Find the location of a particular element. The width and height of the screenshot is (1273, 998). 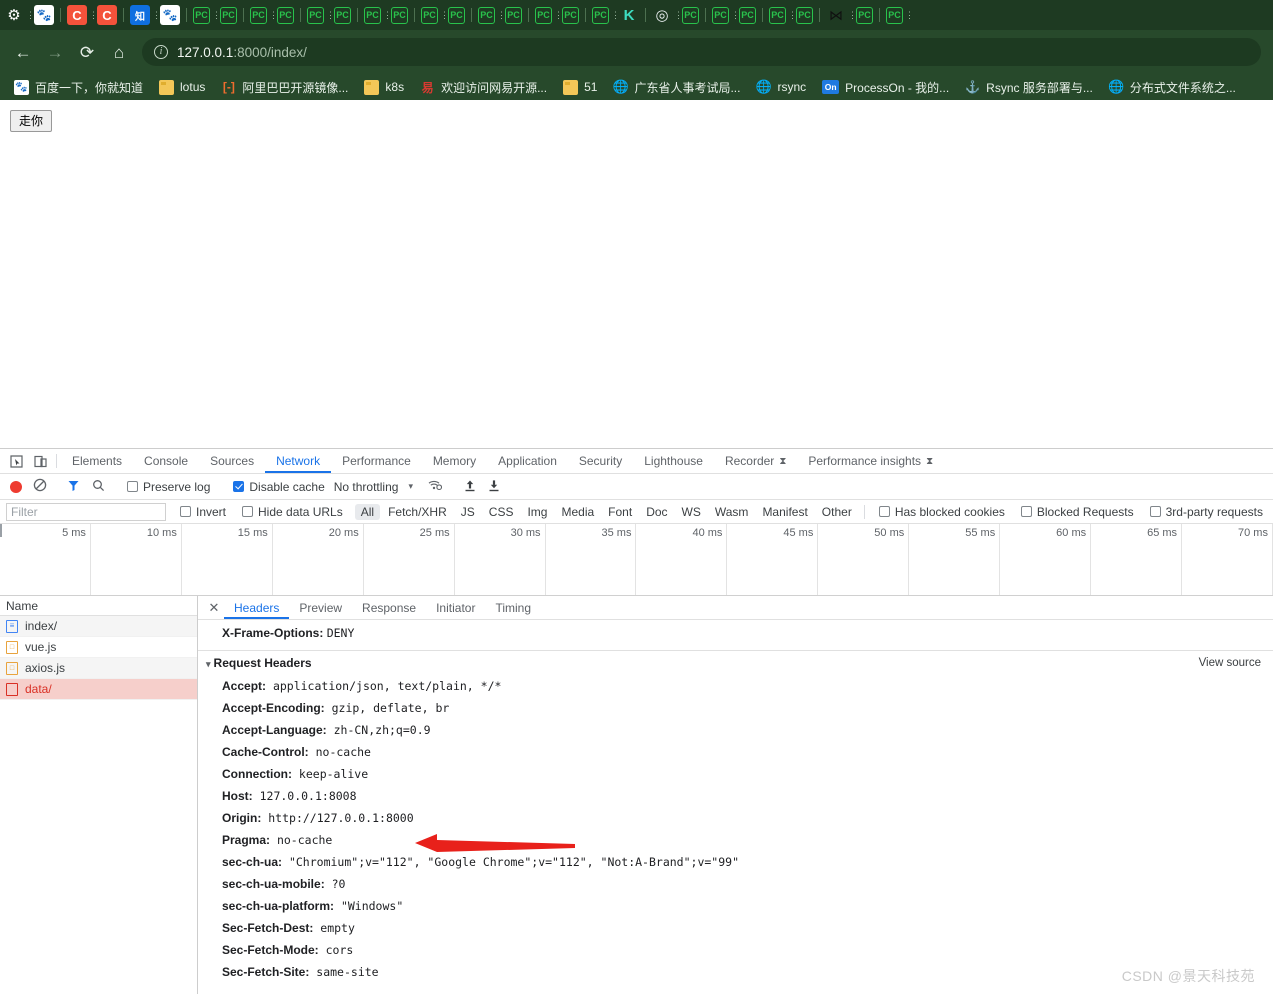

invert-toggle: Invert is located at coordinates (203, 512).